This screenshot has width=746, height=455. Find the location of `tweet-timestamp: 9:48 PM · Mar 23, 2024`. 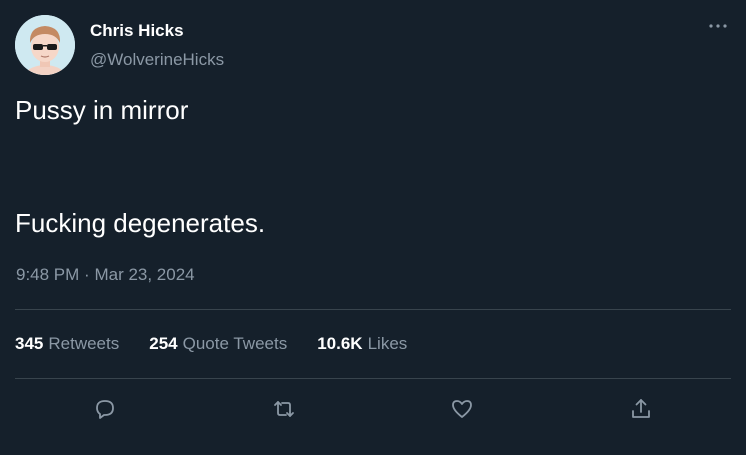

tweet-timestamp: 9:48 PM · Mar 23, 2024 is located at coordinates (105, 275).